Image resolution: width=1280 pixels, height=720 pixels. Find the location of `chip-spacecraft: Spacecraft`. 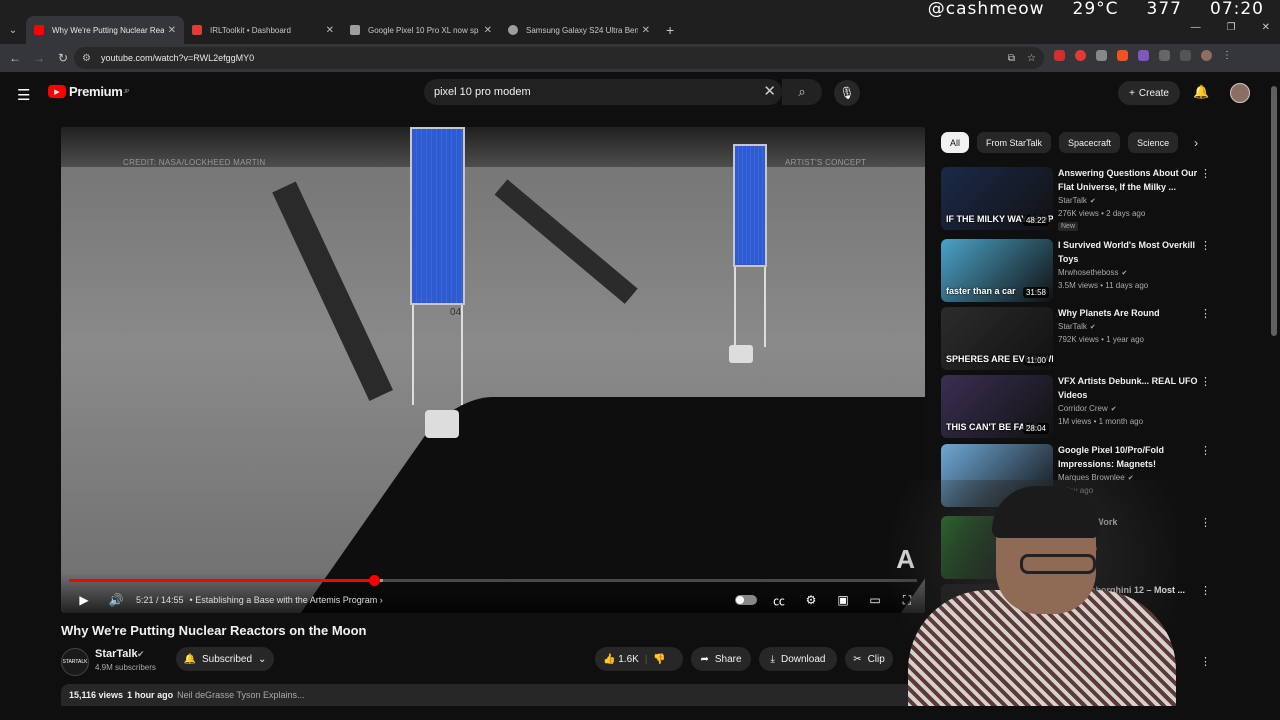

chip-spacecraft: Spacecraft is located at coordinates (1090, 142).